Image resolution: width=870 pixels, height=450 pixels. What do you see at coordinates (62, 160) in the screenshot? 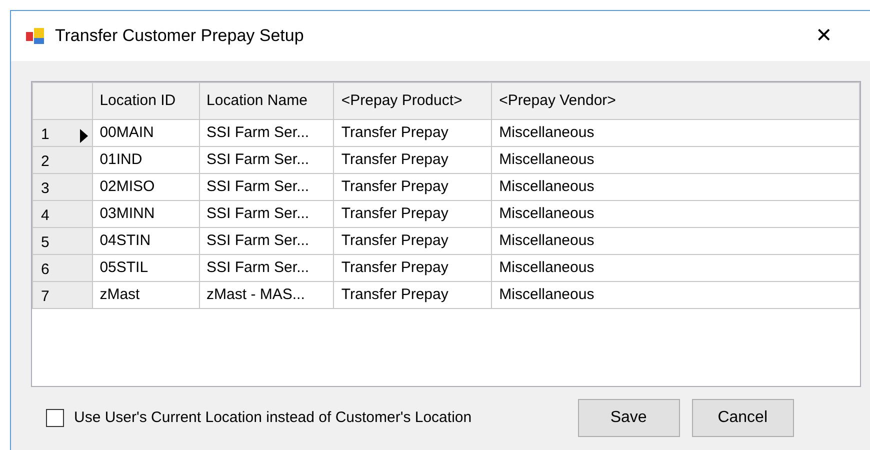
I see `row-header: 2` at bounding box center [62, 160].